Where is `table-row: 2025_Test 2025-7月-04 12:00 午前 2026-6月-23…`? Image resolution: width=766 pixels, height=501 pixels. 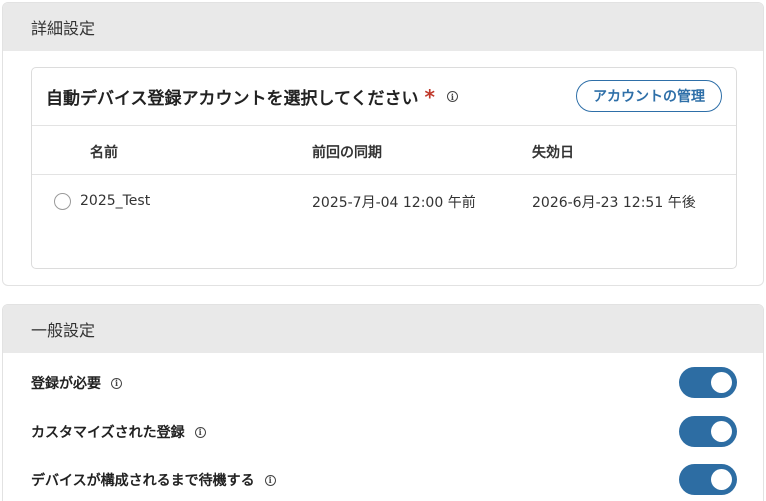 table-row: 2025_Test 2025-7月-04 12:00 午前 2026-6月-23… is located at coordinates (384, 200).